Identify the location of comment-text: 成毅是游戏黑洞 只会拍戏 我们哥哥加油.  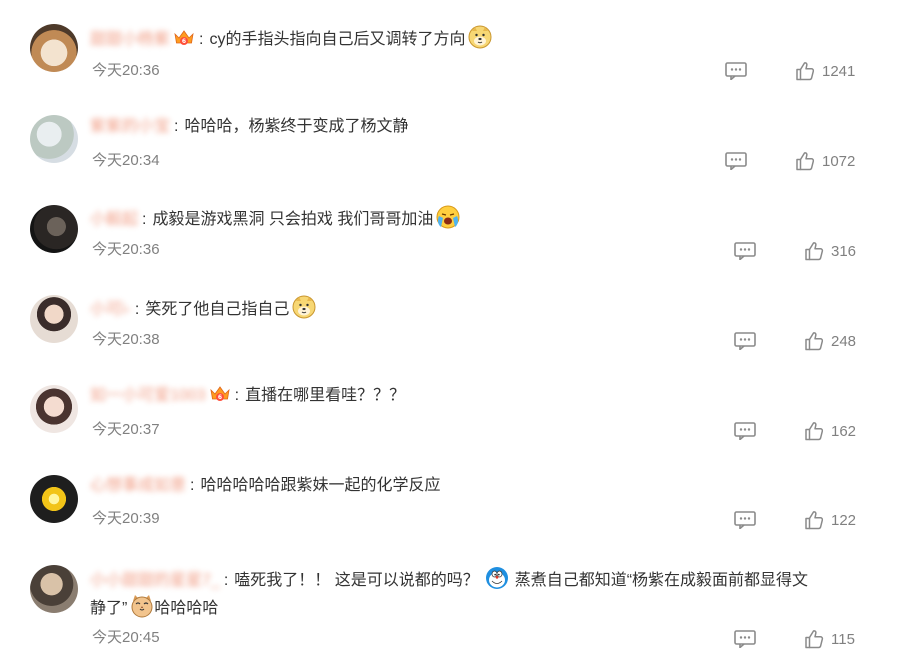
(293, 219).